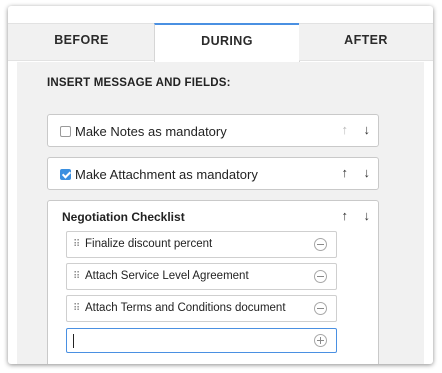 The width and height of the screenshot is (442, 373). Describe the element at coordinates (139, 83) in the screenshot. I see `section-heading: INSERT MESSAGE AND FIELDS:` at that location.